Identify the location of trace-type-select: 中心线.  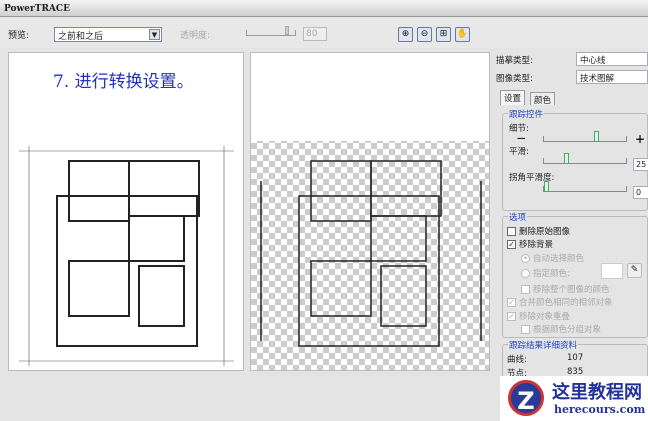
(612, 59).